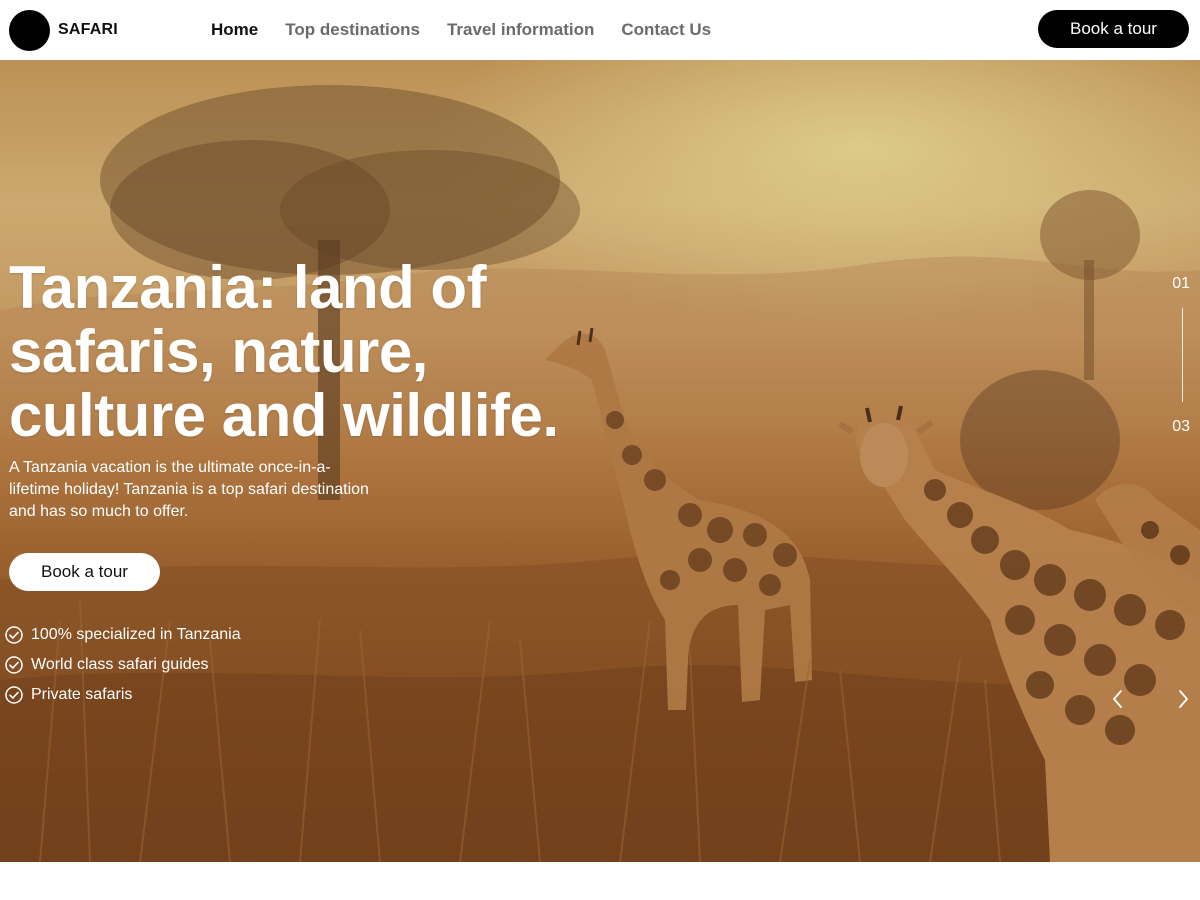 Image resolution: width=1200 pixels, height=900 pixels. Describe the element at coordinates (1118, 699) in the screenshot. I see `chevron-left-icon` at that location.